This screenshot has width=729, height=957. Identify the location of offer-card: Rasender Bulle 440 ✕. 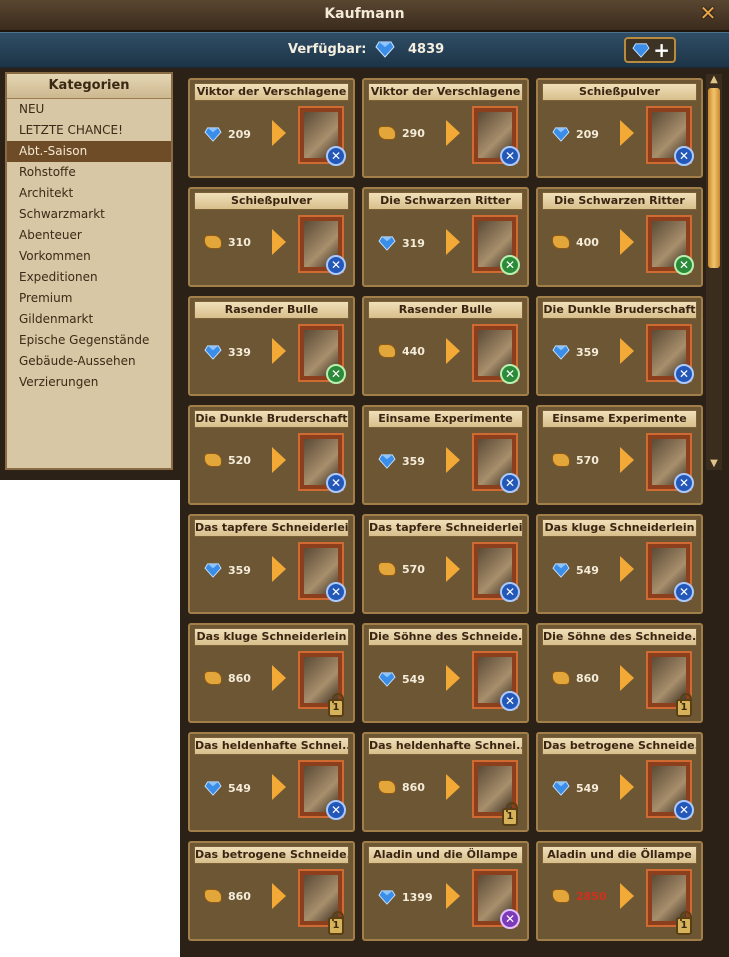
(445, 346).